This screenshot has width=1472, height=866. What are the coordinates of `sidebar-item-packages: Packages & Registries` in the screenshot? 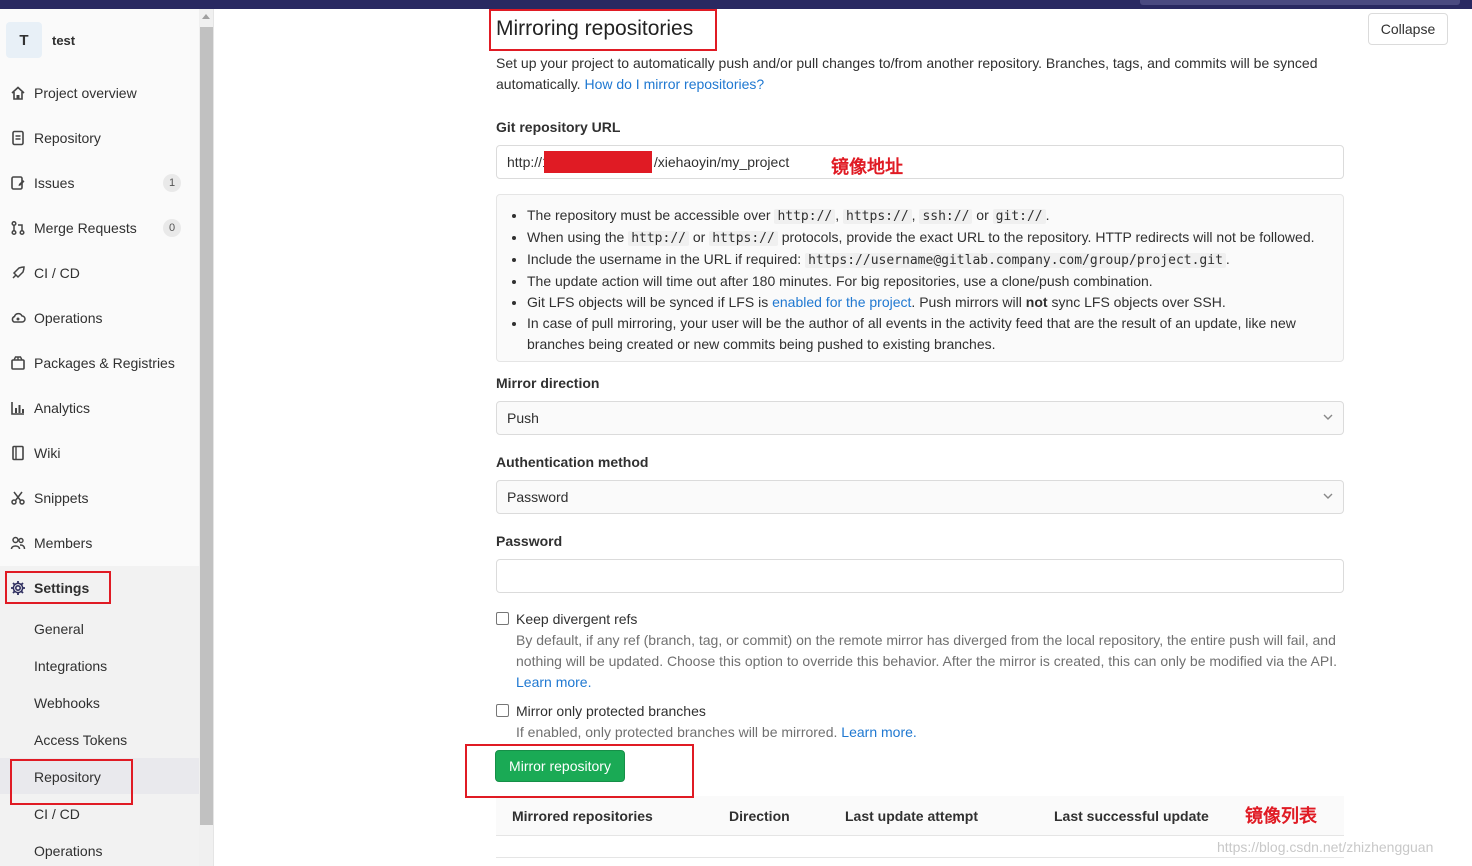 It's located at (99, 363).